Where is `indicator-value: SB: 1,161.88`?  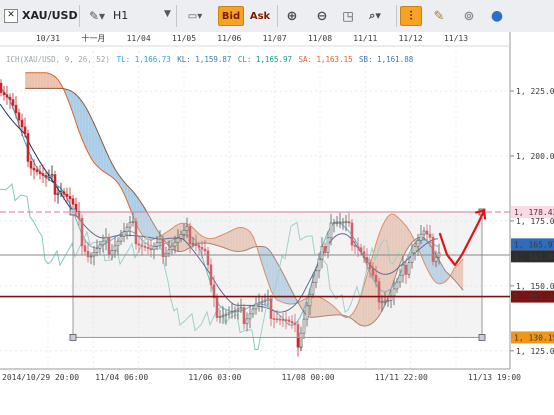
indicator-value: SB: 1,161.88 is located at coordinates (386, 59).